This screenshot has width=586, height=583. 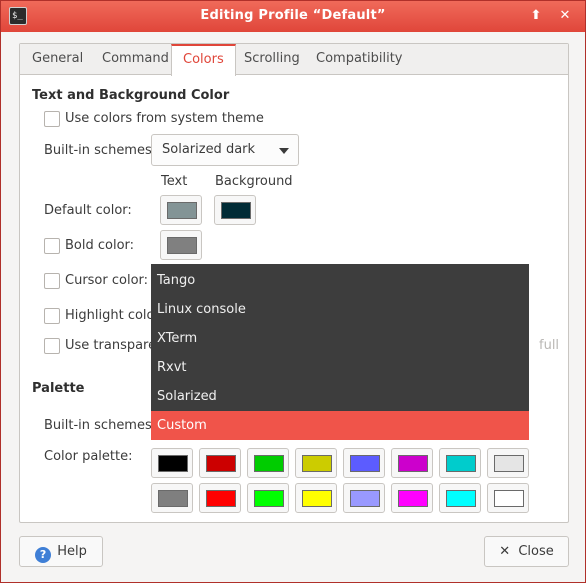 What do you see at coordinates (72, 551) in the screenshot?
I see `help-button-label: Help` at bounding box center [72, 551].